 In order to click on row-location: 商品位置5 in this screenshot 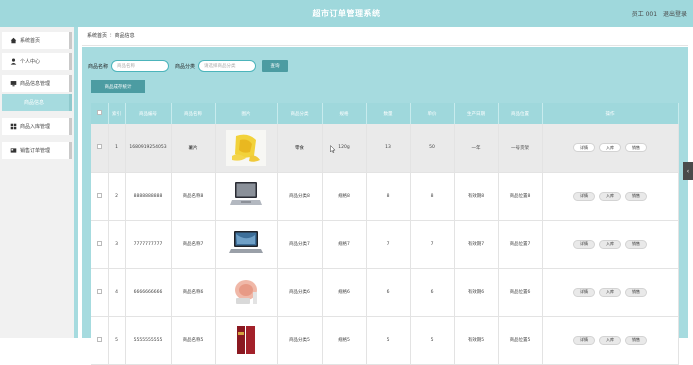, I will do `click(520, 340)`.